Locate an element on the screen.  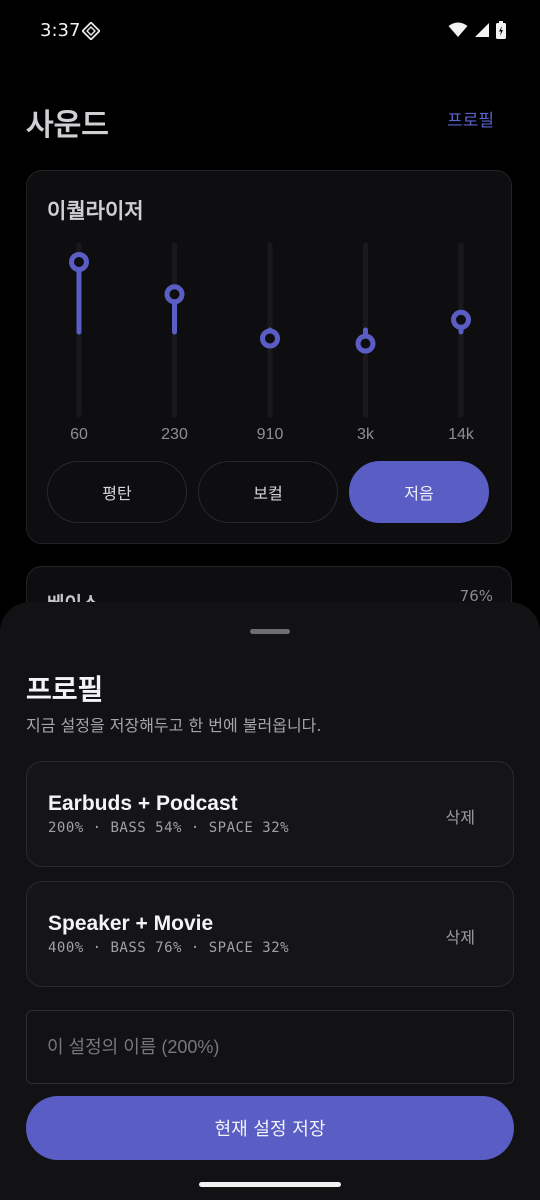
profile-name: Earbuds + Podcast is located at coordinates (143, 803).